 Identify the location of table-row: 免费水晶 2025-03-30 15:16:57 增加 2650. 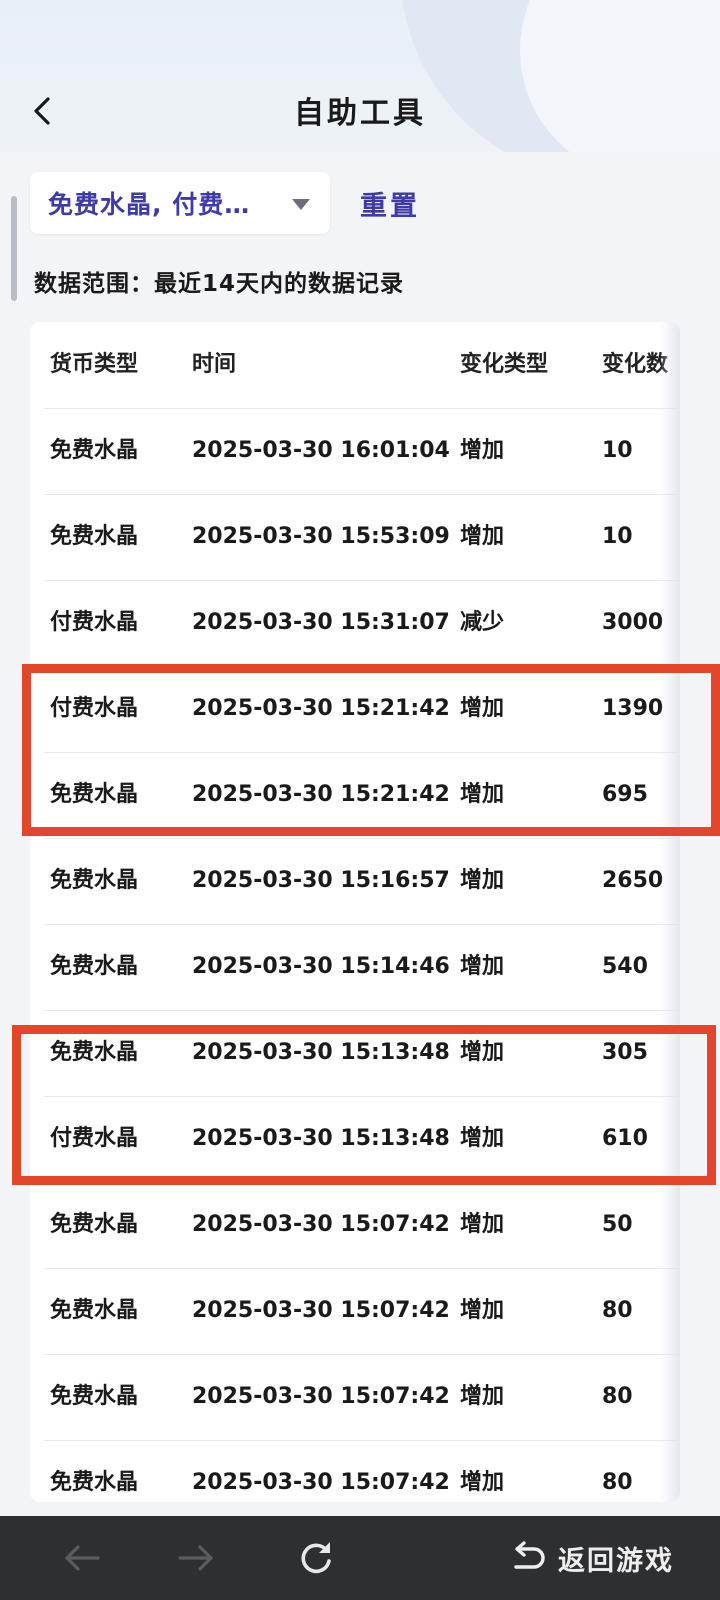
(362, 881).